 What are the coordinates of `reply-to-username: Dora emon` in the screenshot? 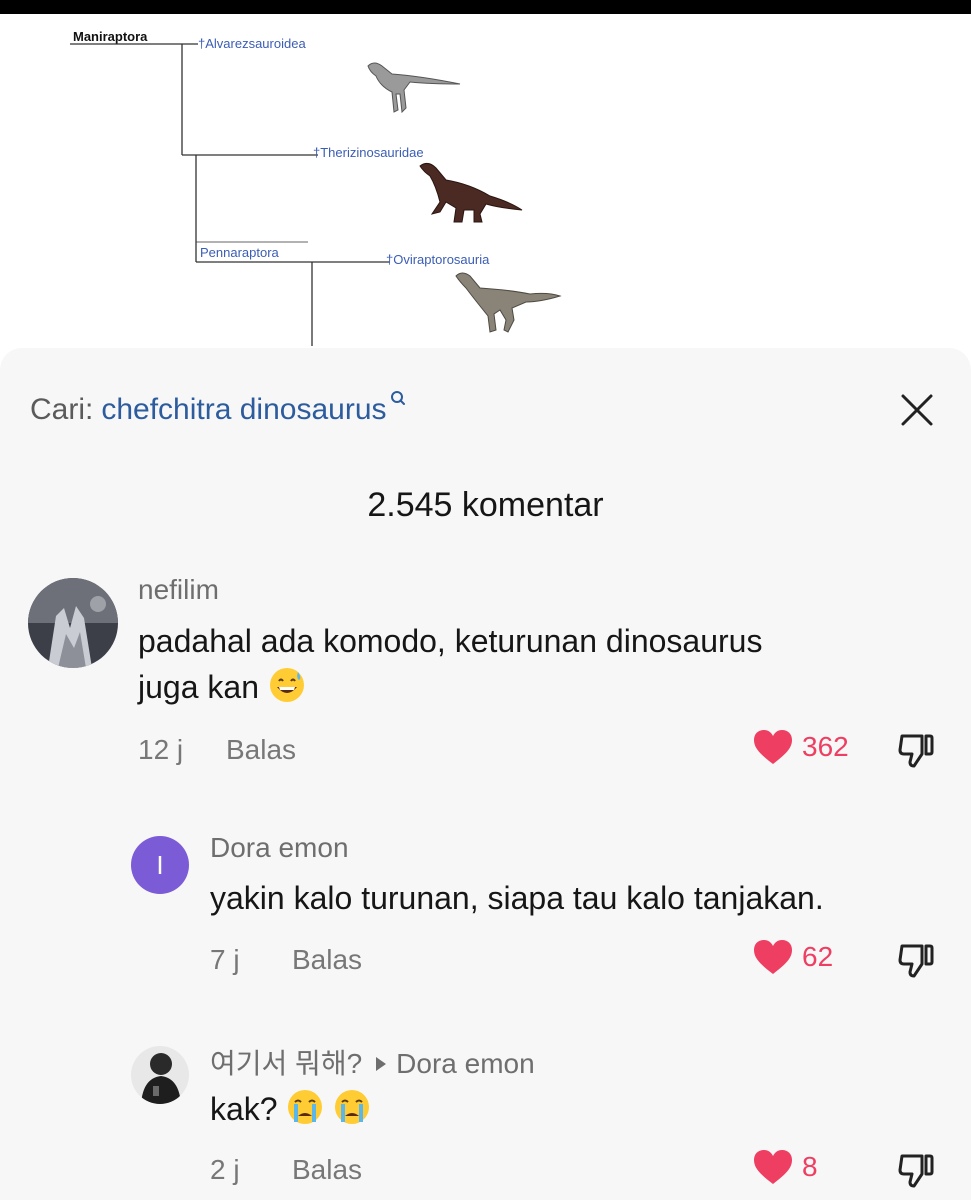 It's located at (465, 1063).